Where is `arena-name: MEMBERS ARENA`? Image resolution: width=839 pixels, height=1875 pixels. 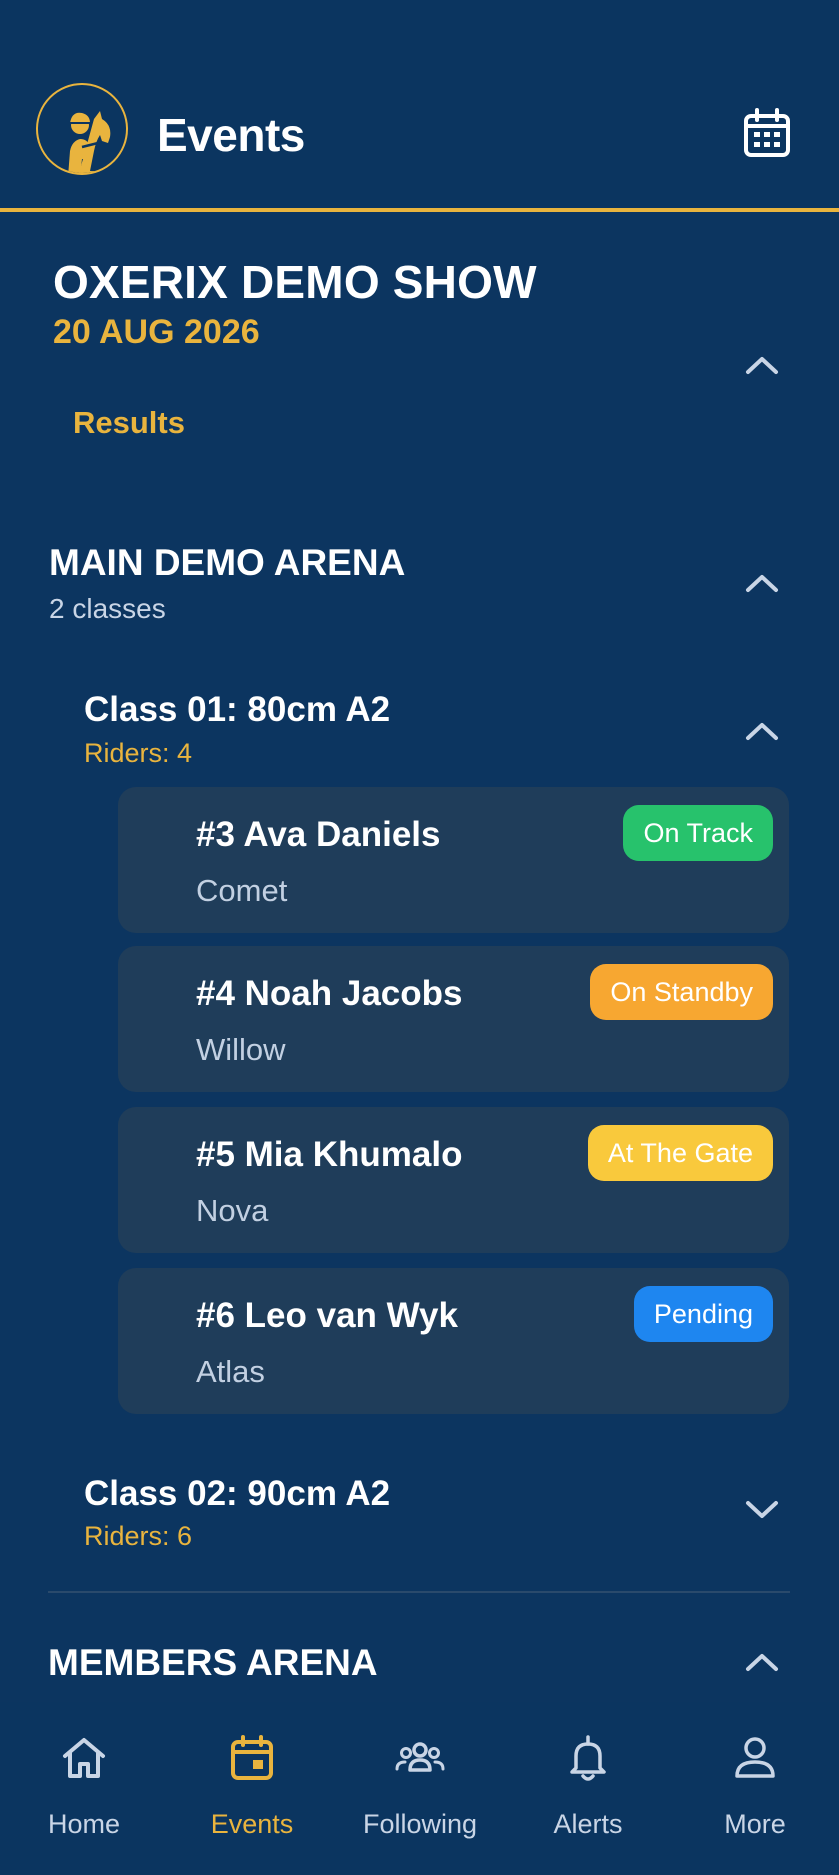 arena-name: MEMBERS ARENA is located at coordinates (213, 1662).